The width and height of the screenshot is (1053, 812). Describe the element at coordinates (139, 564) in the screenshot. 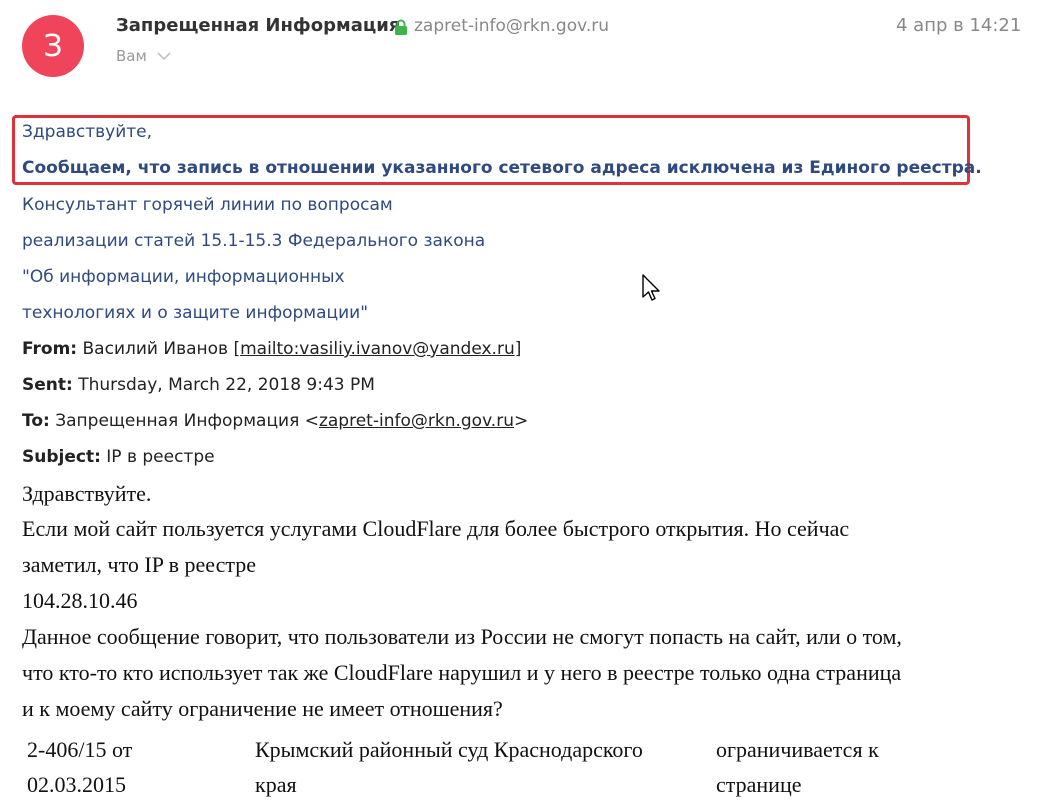

I see `message-line: заметил, что IP в реестре` at that location.